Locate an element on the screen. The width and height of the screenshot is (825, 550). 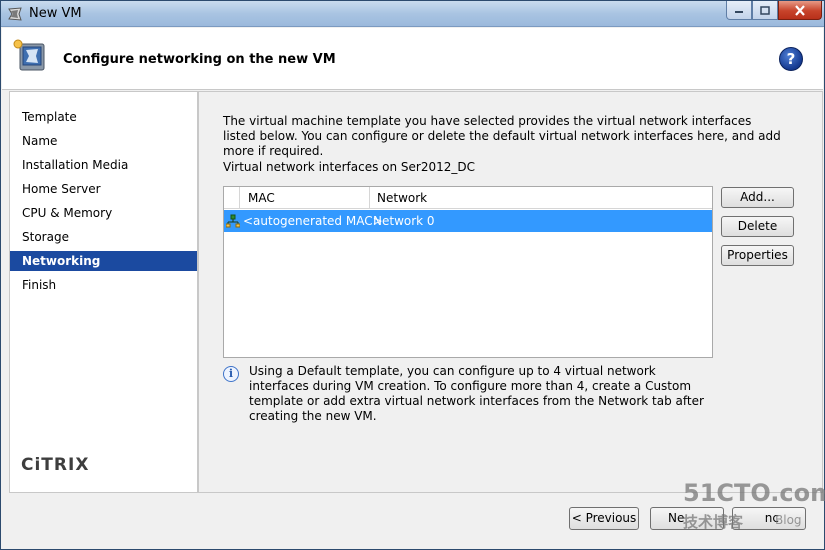
caption-buttons is located at coordinates (774, 11).